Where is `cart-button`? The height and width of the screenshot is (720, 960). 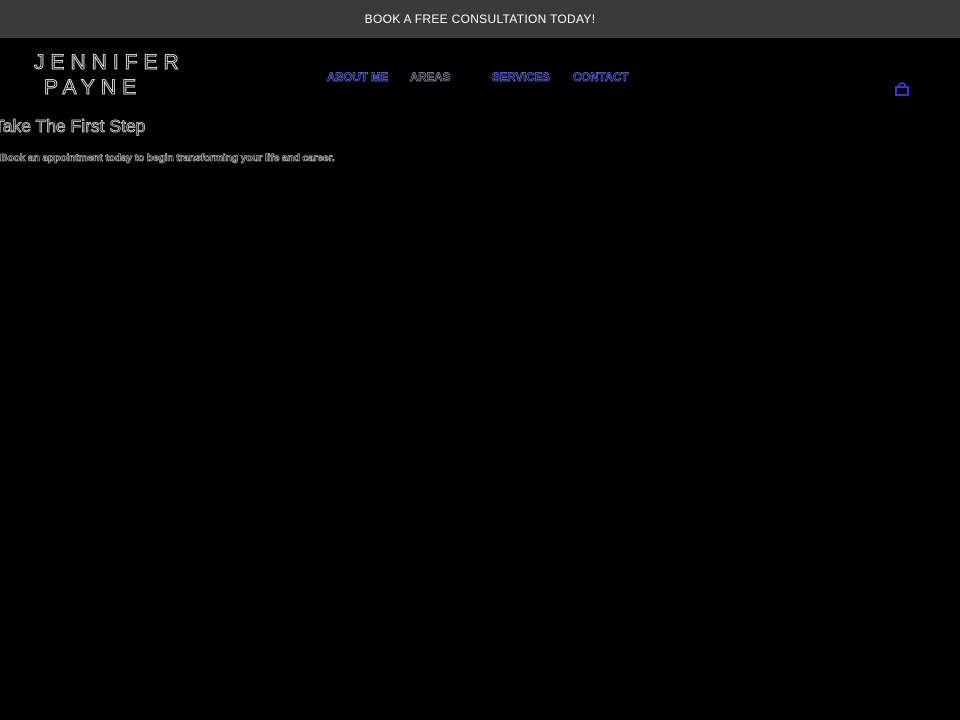 cart-button is located at coordinates (902, 89).